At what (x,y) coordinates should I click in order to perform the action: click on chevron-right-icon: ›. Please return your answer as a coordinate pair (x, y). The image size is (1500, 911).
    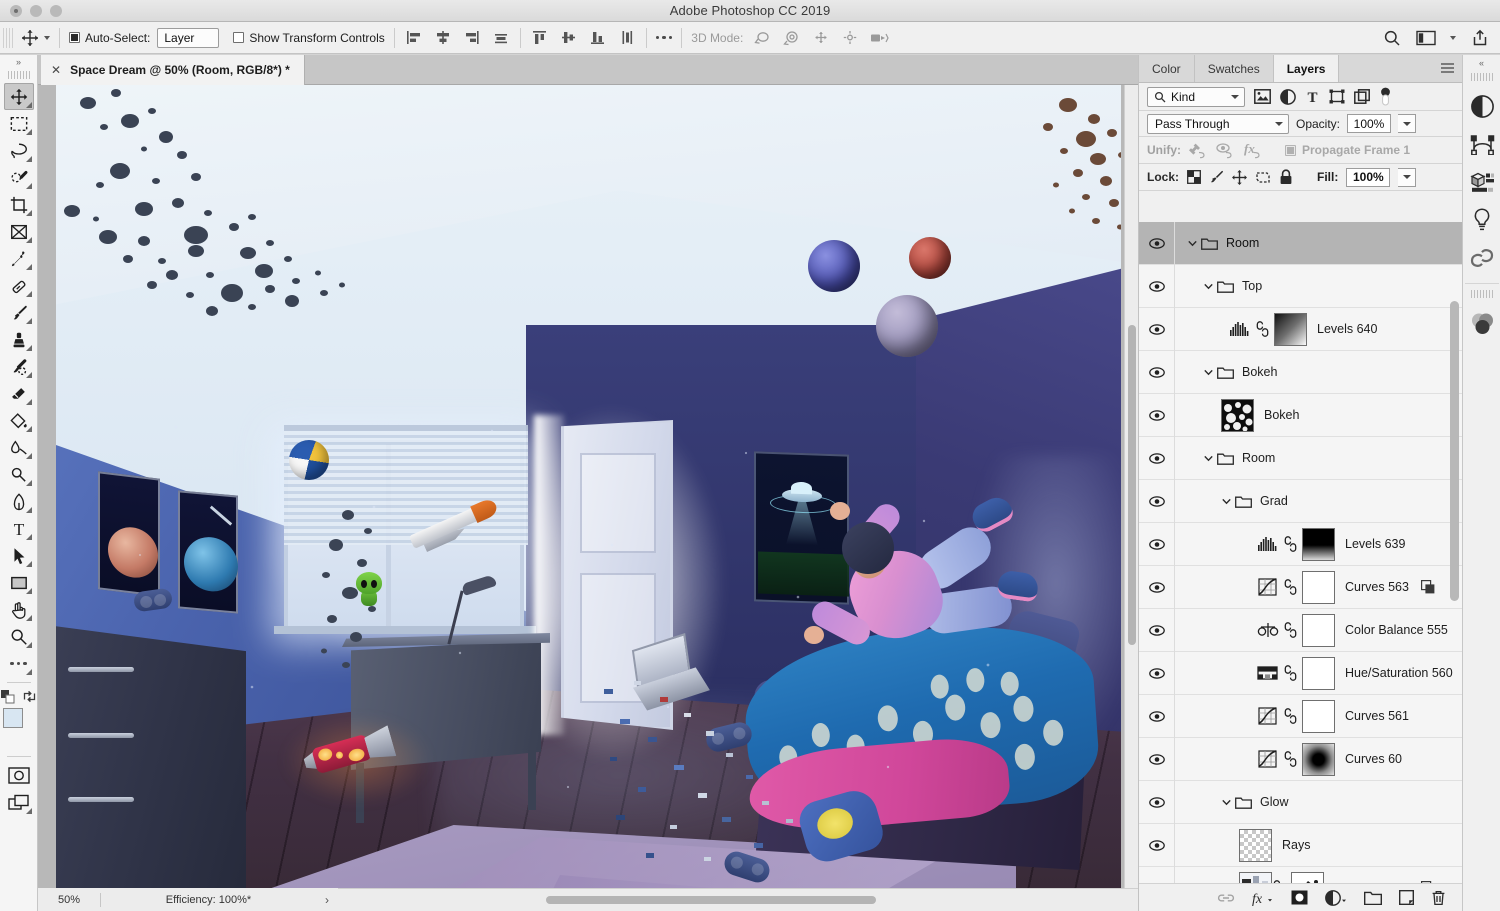
    Looking at the image, I should click on (327, 900).